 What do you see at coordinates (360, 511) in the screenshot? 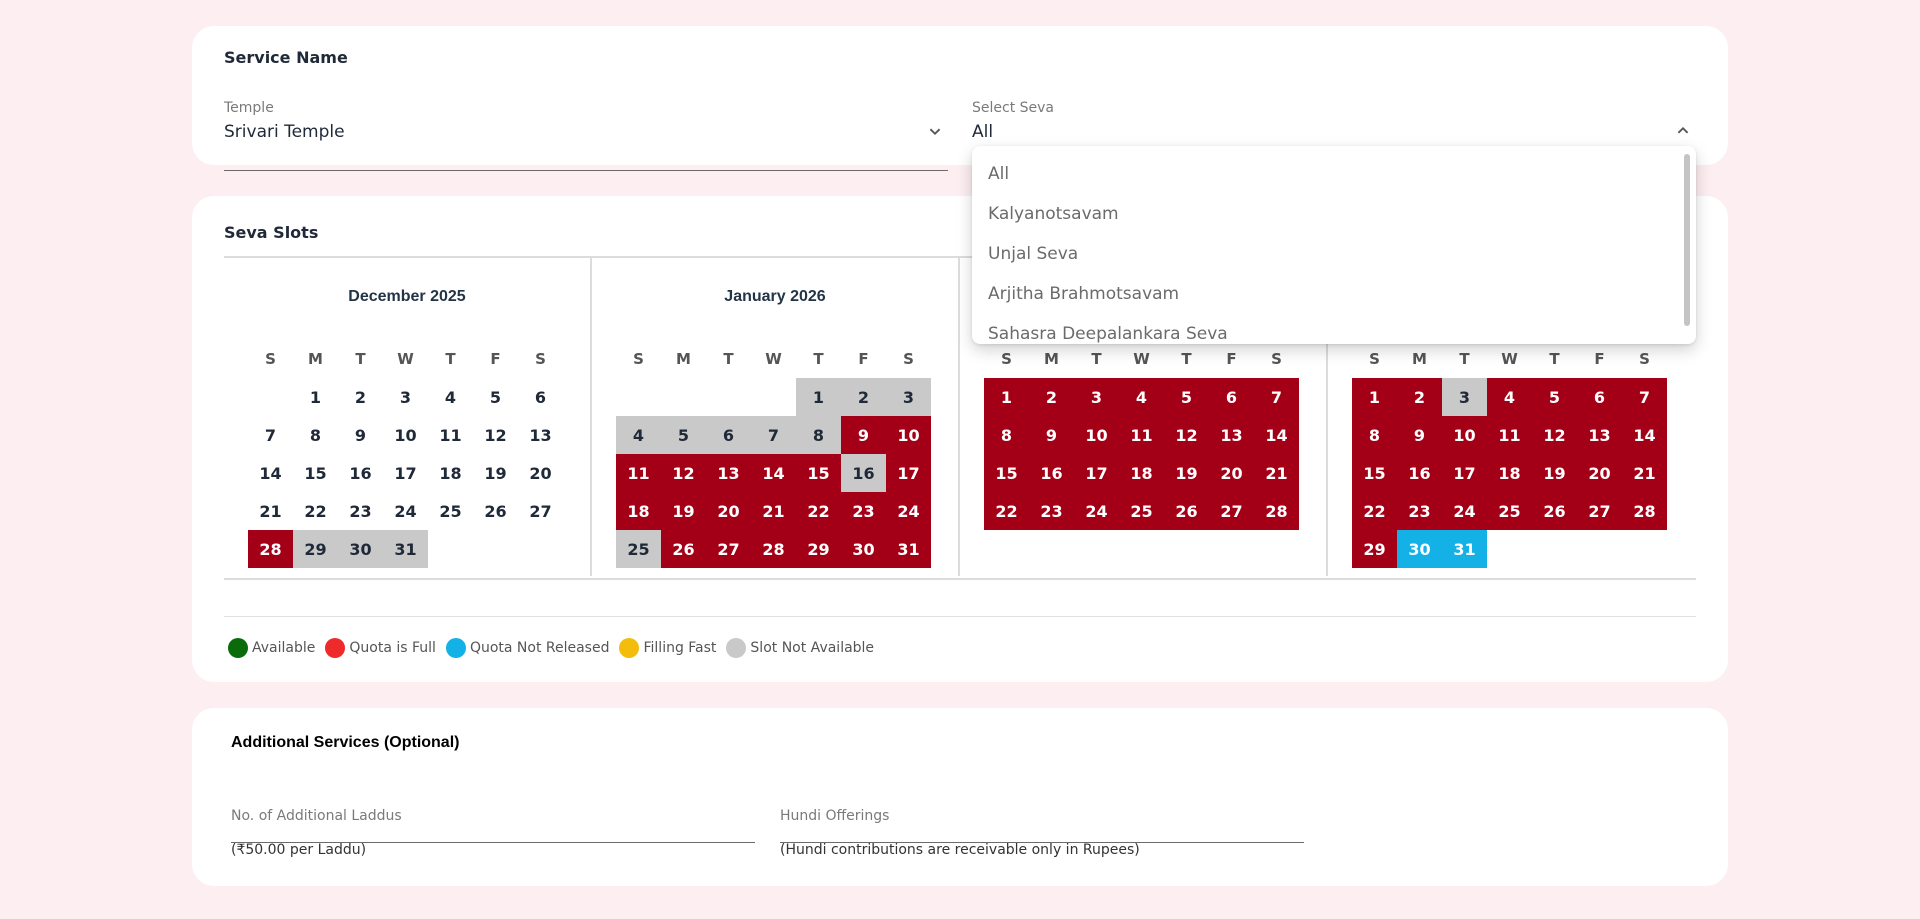
I see `calendar-day: 23` at bounding box center [360, 511].